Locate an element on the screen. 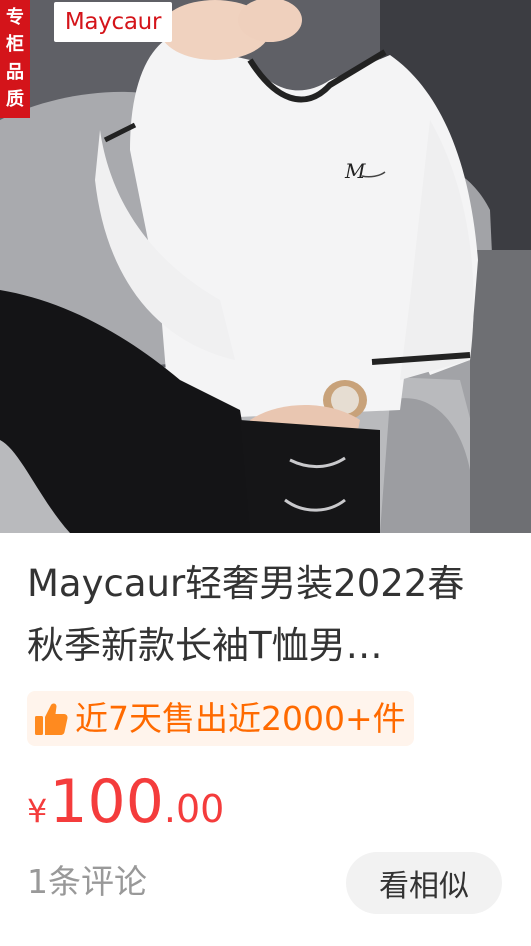  badge-char: 专 is located at coordinates (15, 17).